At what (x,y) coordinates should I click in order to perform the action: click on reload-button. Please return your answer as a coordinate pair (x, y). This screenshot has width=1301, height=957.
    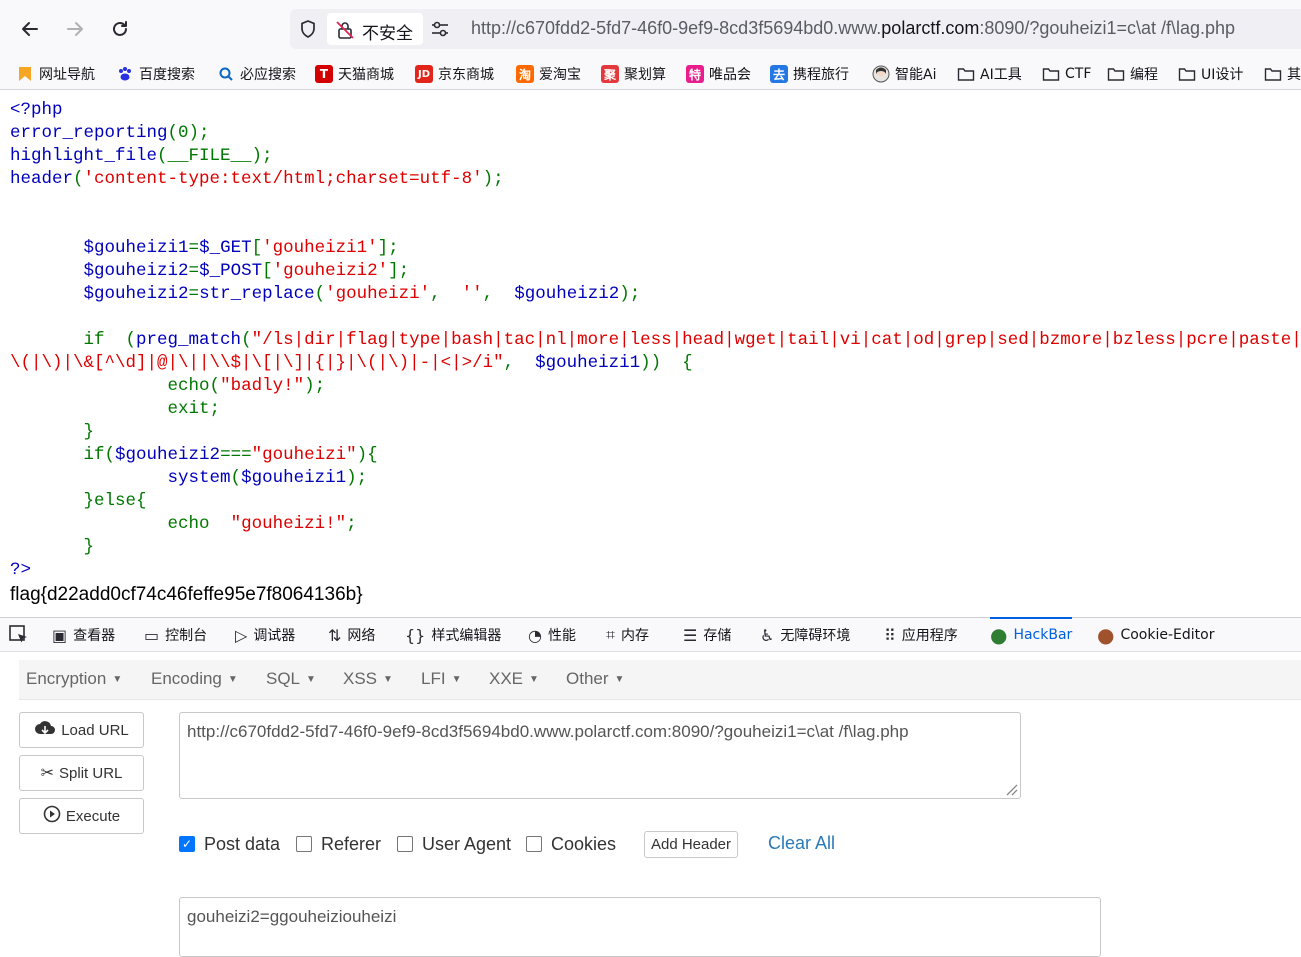
    Looking at the image, I should click on (120, 29).